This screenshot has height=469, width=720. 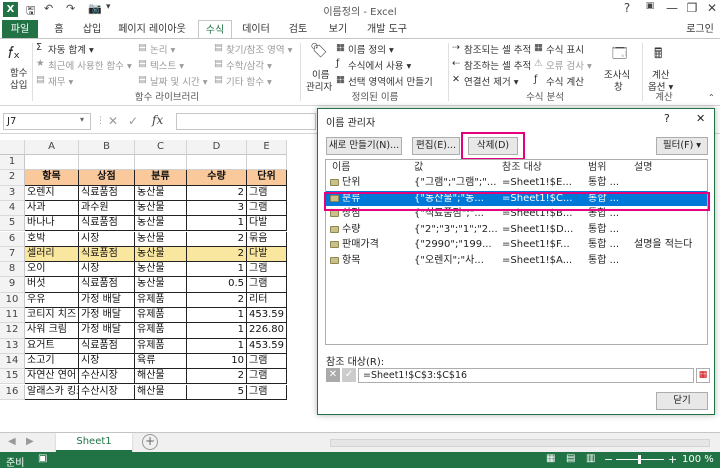 What do you see at coordinates (341, 167) in the screenshot?
I see `col-header-name: 이름` at bounding box center [341, 167].